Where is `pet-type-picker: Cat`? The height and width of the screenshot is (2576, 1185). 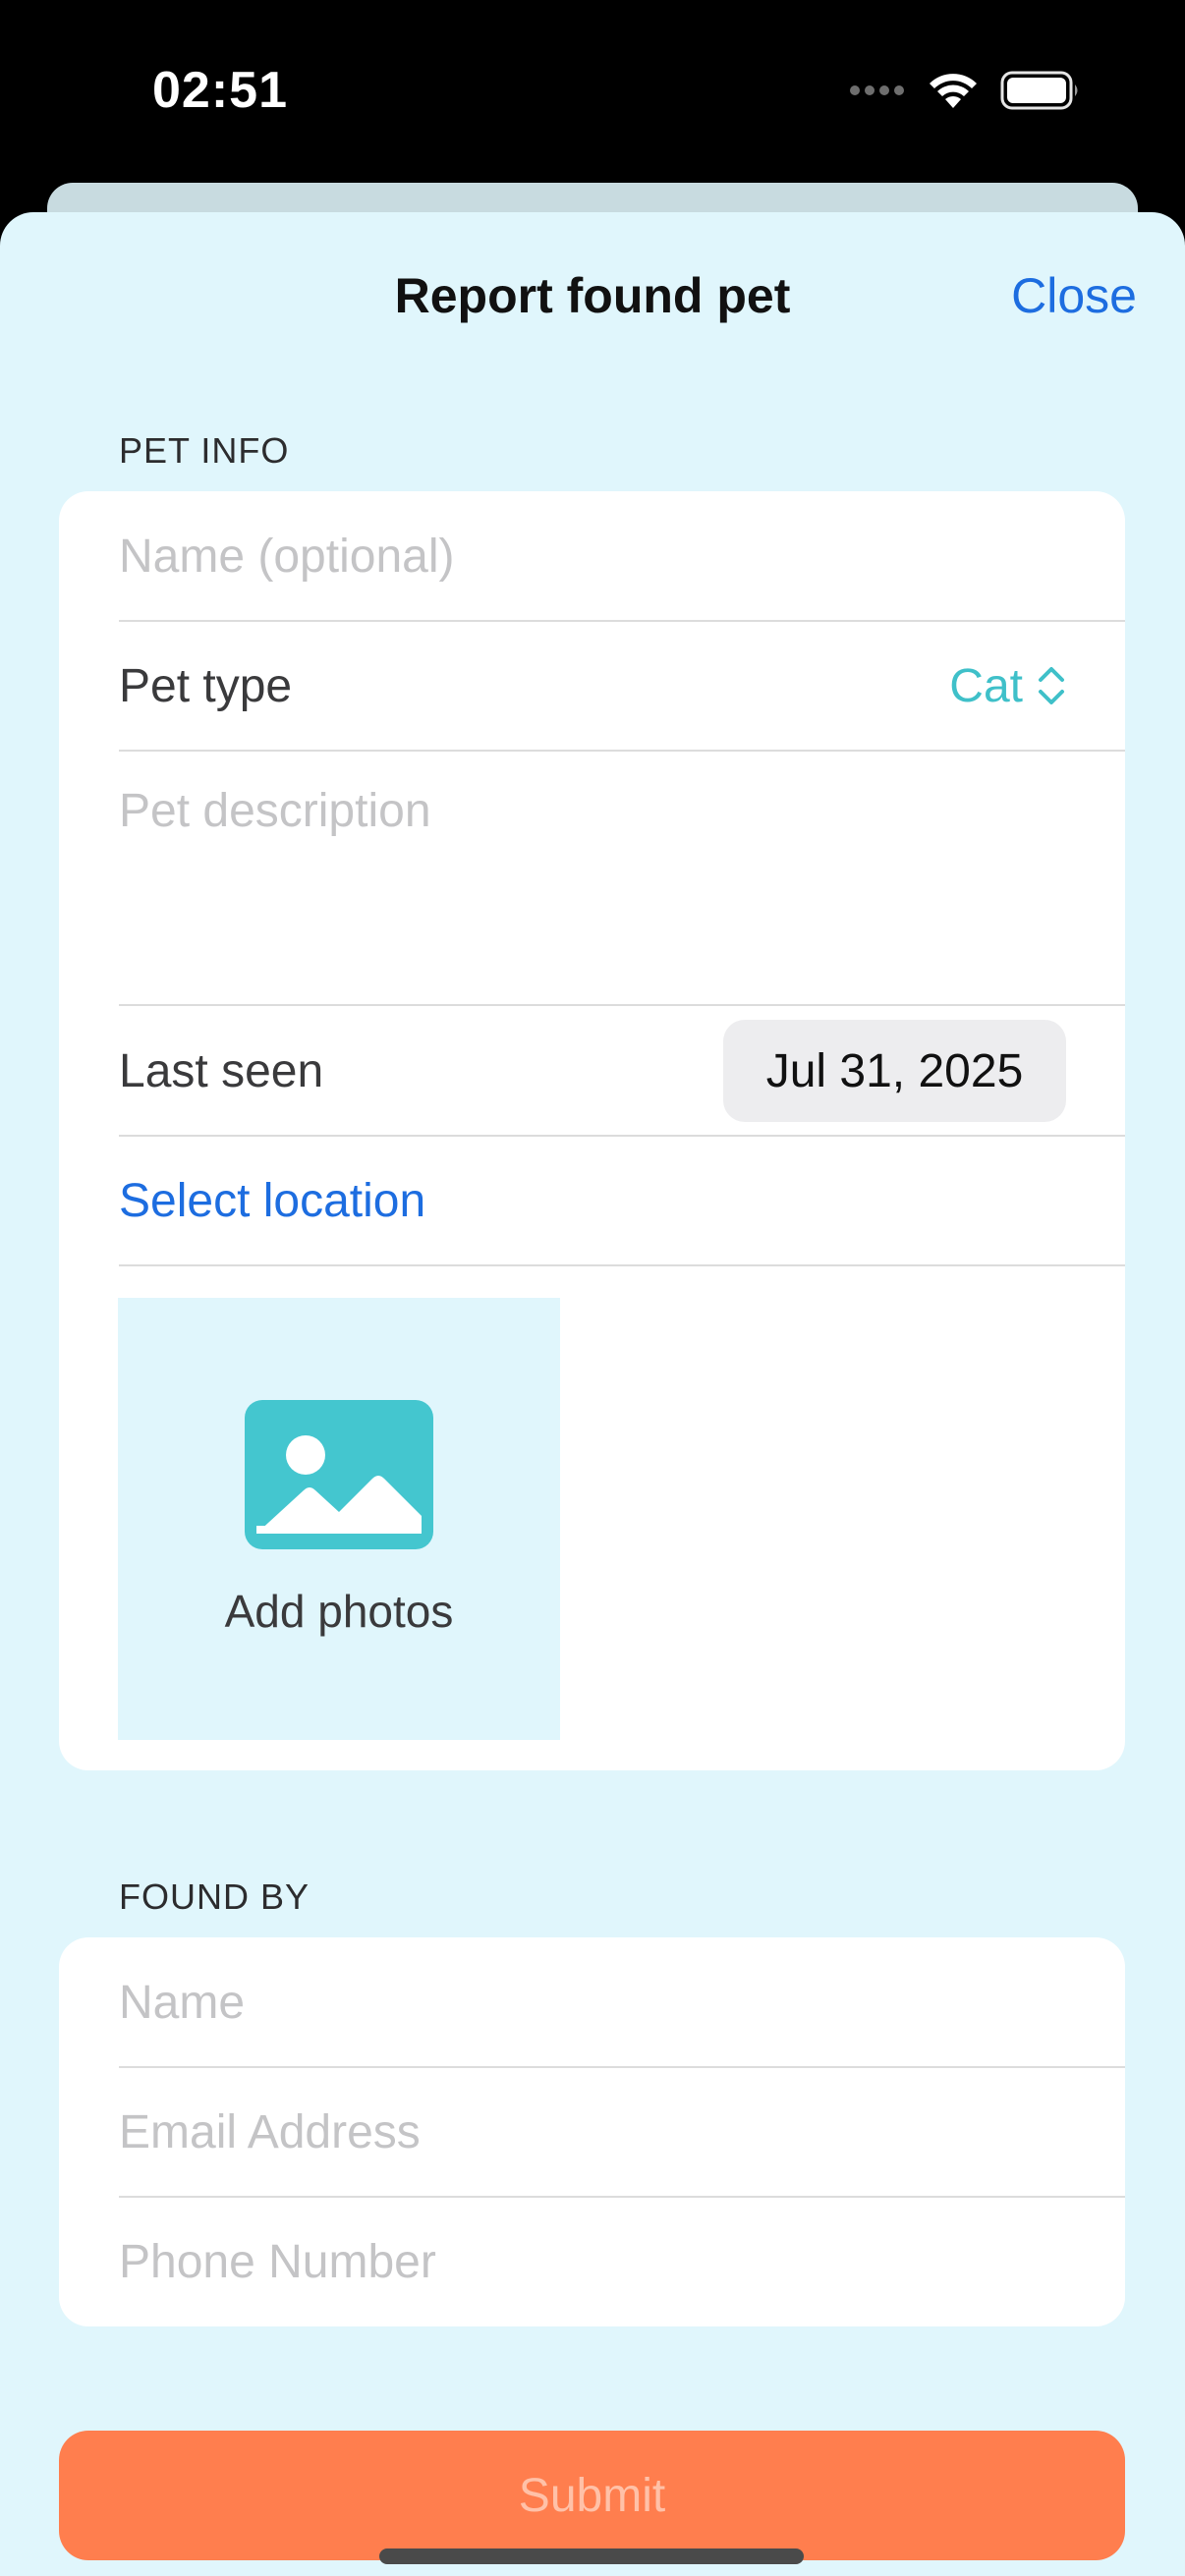
pet-type-picker: Cat is located at coordinates (1008, 686).